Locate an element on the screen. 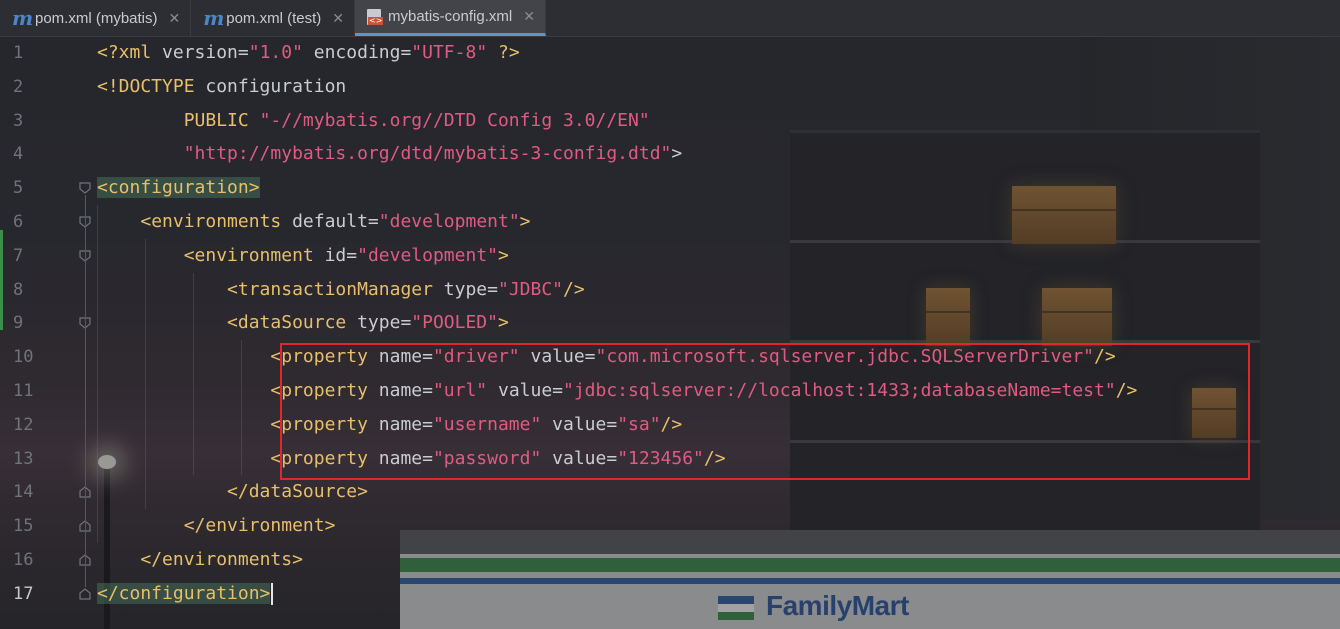 This screenshot has width=1340, height=629. line-number: 2 is located at coordinates (18, 86).